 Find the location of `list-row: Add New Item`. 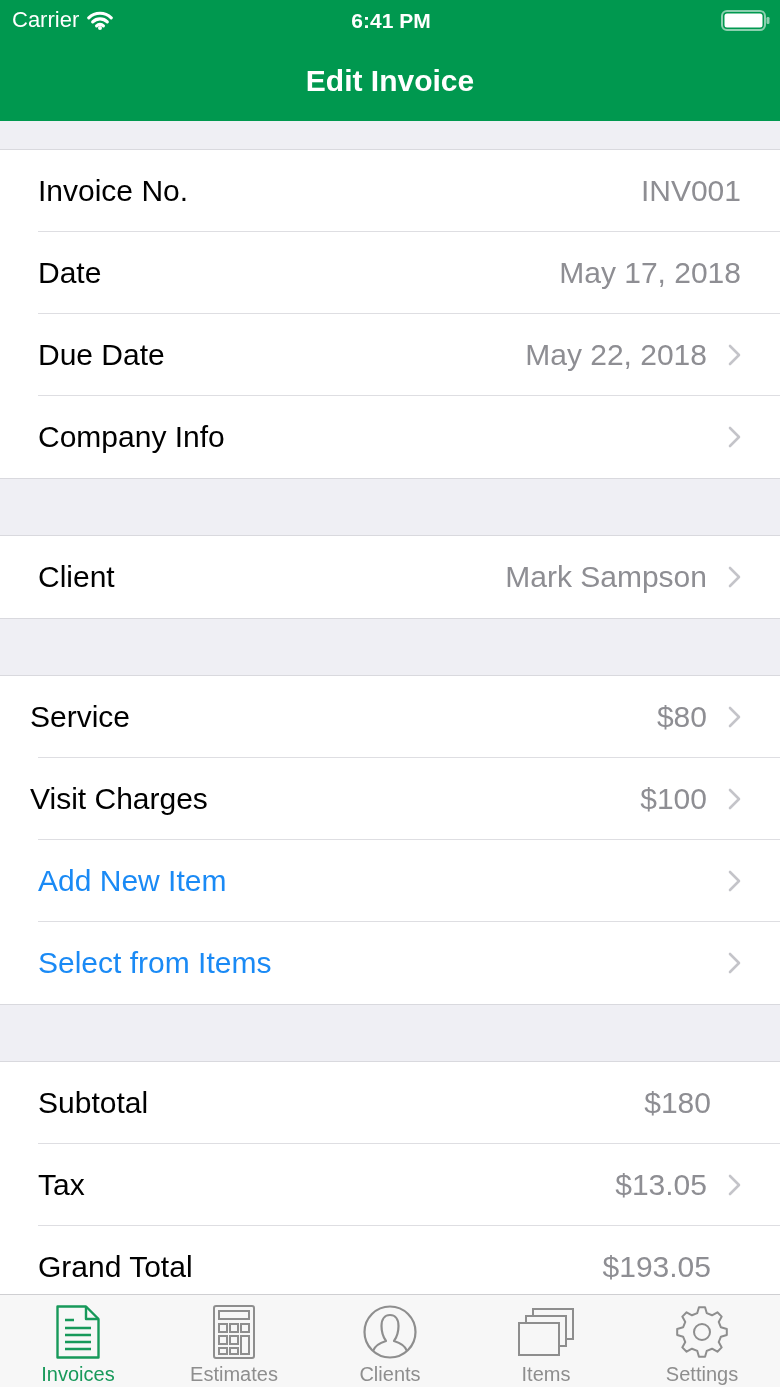

list-row: Add New Item is located at coordinates (390, 881).